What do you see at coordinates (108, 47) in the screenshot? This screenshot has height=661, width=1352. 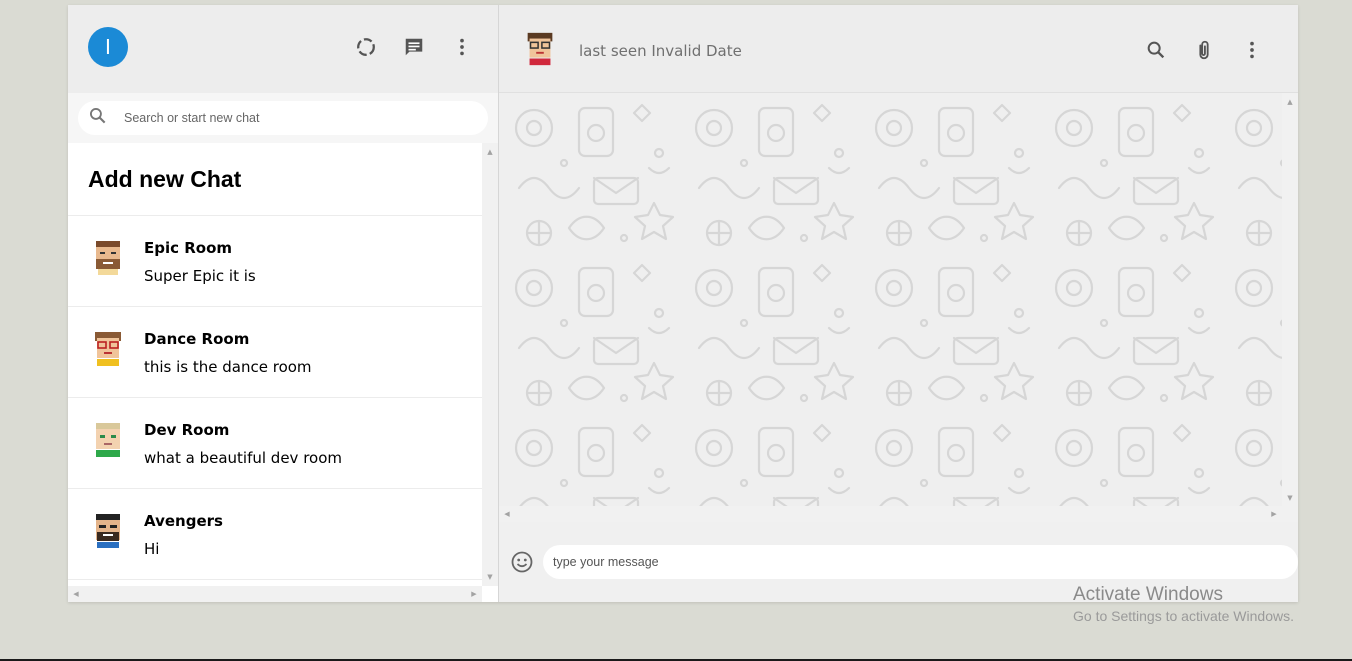 I see `user-avatar: I` at bounding box center [108, 47].